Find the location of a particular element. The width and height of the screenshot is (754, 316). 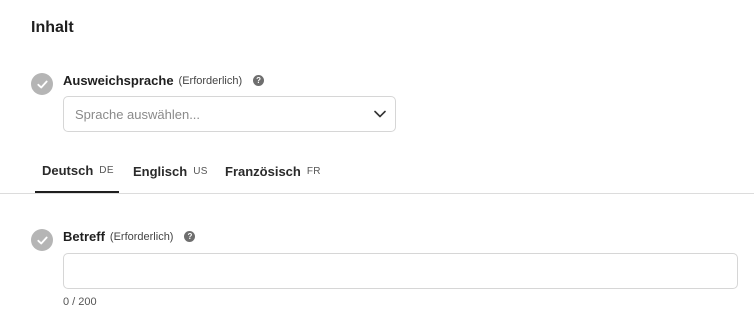

tab-franzoesisch: Französisch FR is located at coordinates (273, 171).